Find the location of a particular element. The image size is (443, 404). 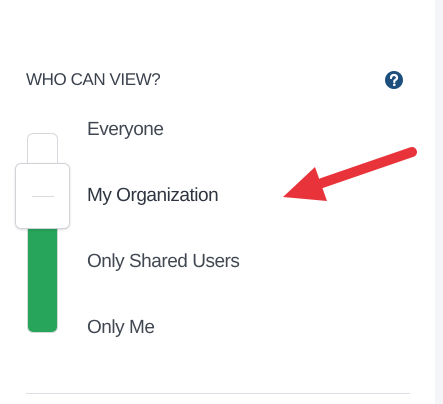

help-icon is located at coordinates (394, 80).